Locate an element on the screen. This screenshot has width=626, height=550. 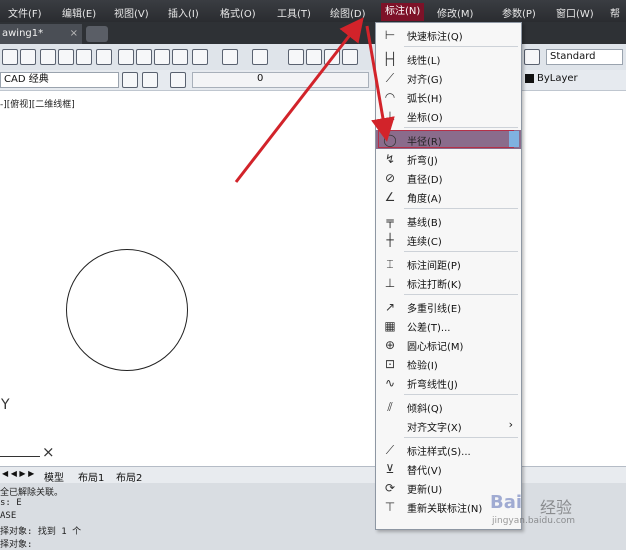
menu-file: 文件(F) is located at coordinates (25, 12).